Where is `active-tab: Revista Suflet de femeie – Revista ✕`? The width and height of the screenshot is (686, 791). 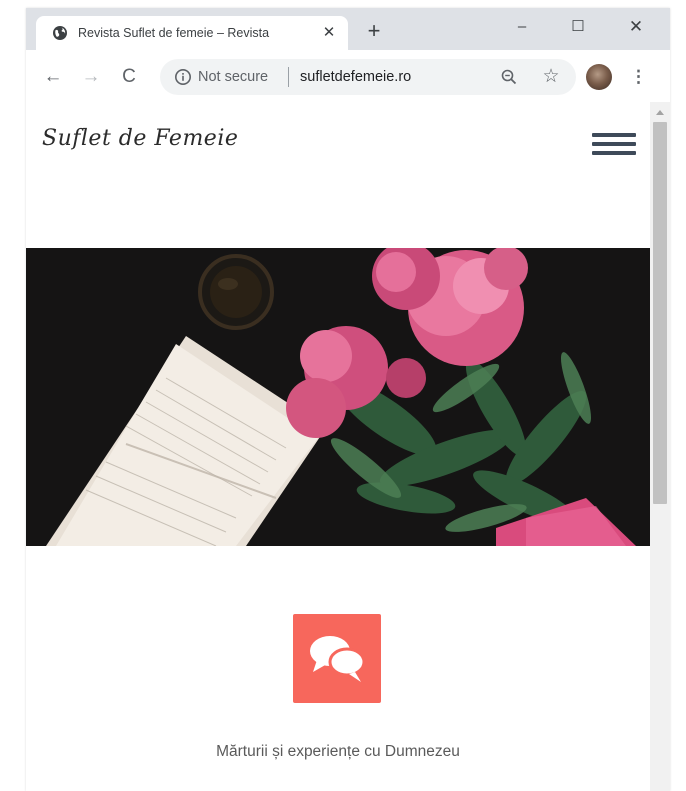 active-tab: Revista Suflet de femeie – Revista ✕ is located at coordinates (192, 33).